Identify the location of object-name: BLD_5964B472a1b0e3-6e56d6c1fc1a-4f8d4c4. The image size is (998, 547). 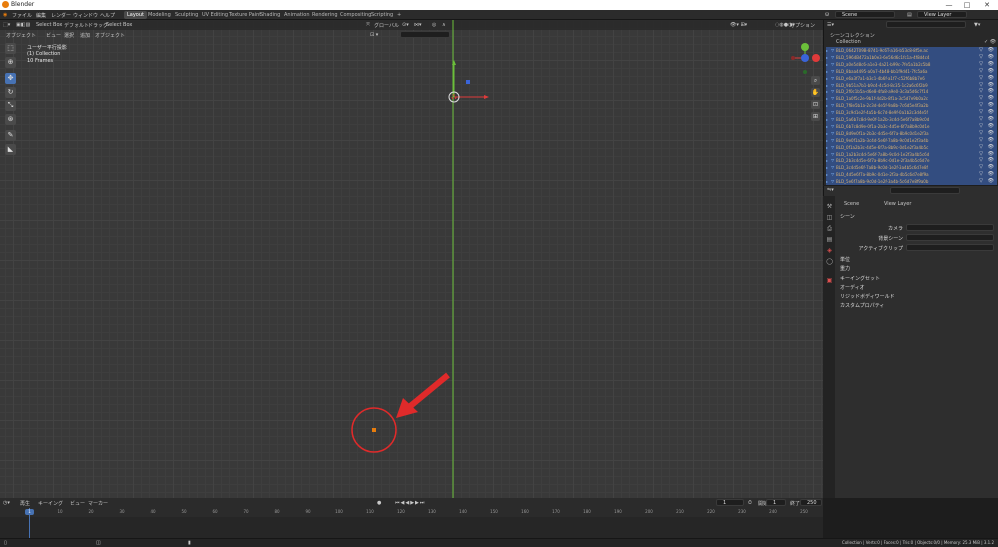
(883, 57).